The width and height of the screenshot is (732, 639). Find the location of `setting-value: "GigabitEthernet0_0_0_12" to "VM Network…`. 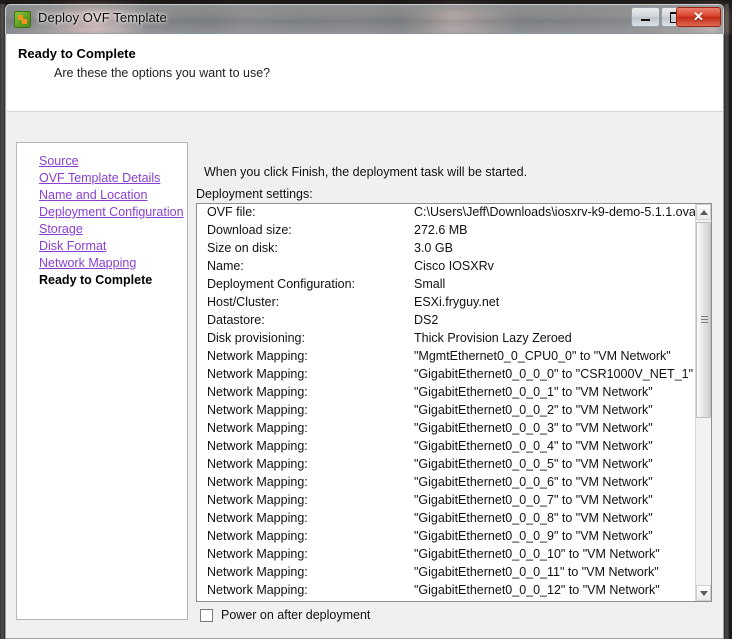

setting-value: "GigabitEthernet0_0_0_12" to "VM Network… is located at coordinates (537, 590).